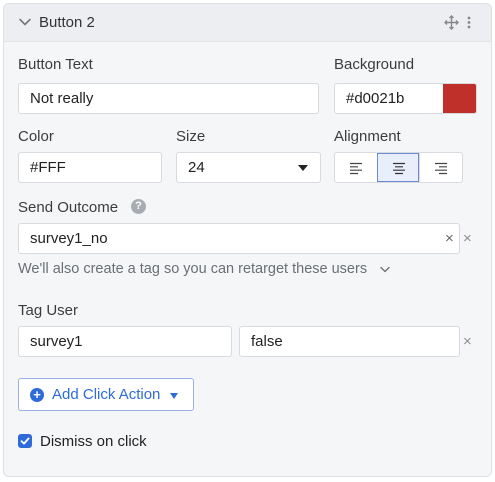 This screenshot has height=482, width=495. What do you see at coordinates (73, 167) in the screenshot?
I see `text-color-input: #FFF` at bounding box center [73, 167].